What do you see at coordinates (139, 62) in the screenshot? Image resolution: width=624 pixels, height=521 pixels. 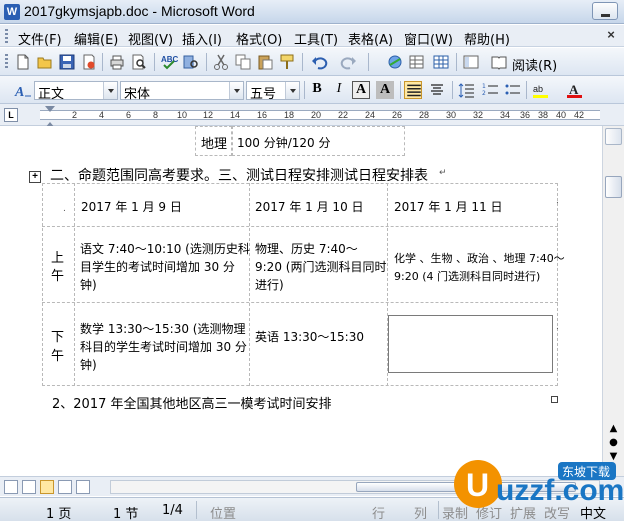 I see `print-preview-icon` at bounding box center [139, 62].